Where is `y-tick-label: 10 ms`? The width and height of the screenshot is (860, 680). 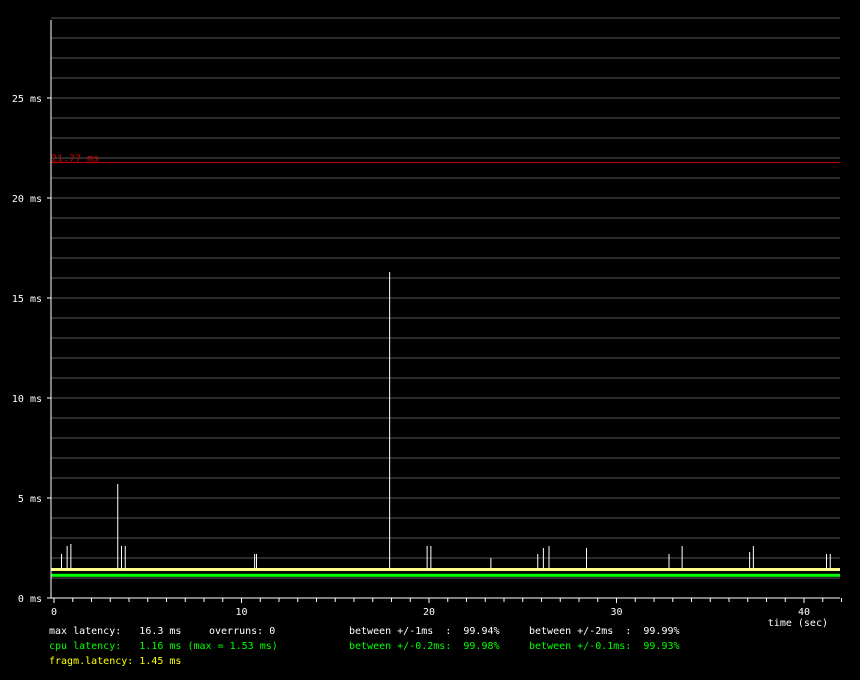
y-tick-label: 10 ms is located at coordinates (27, 399).